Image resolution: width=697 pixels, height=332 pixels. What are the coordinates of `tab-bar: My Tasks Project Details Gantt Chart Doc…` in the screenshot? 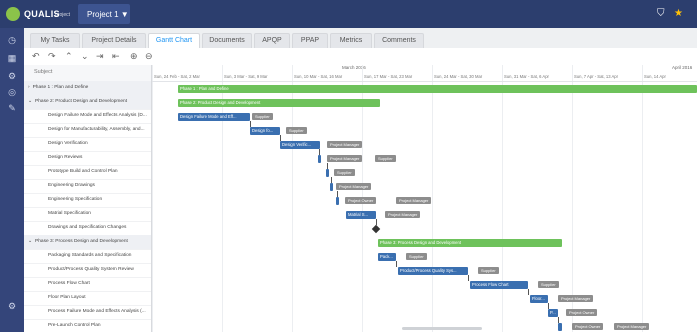 It's located at (360, 38).